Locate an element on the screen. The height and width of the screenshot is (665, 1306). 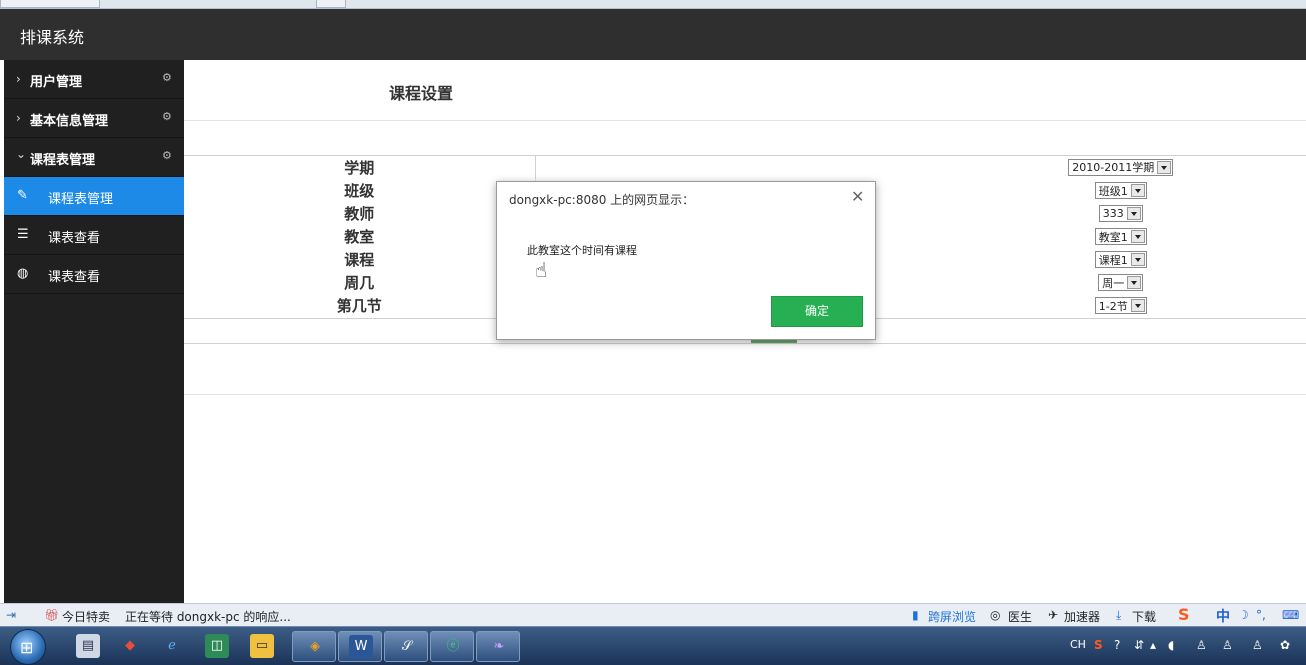
weekday-select: 周一 is located at coordinates (1121, 282).